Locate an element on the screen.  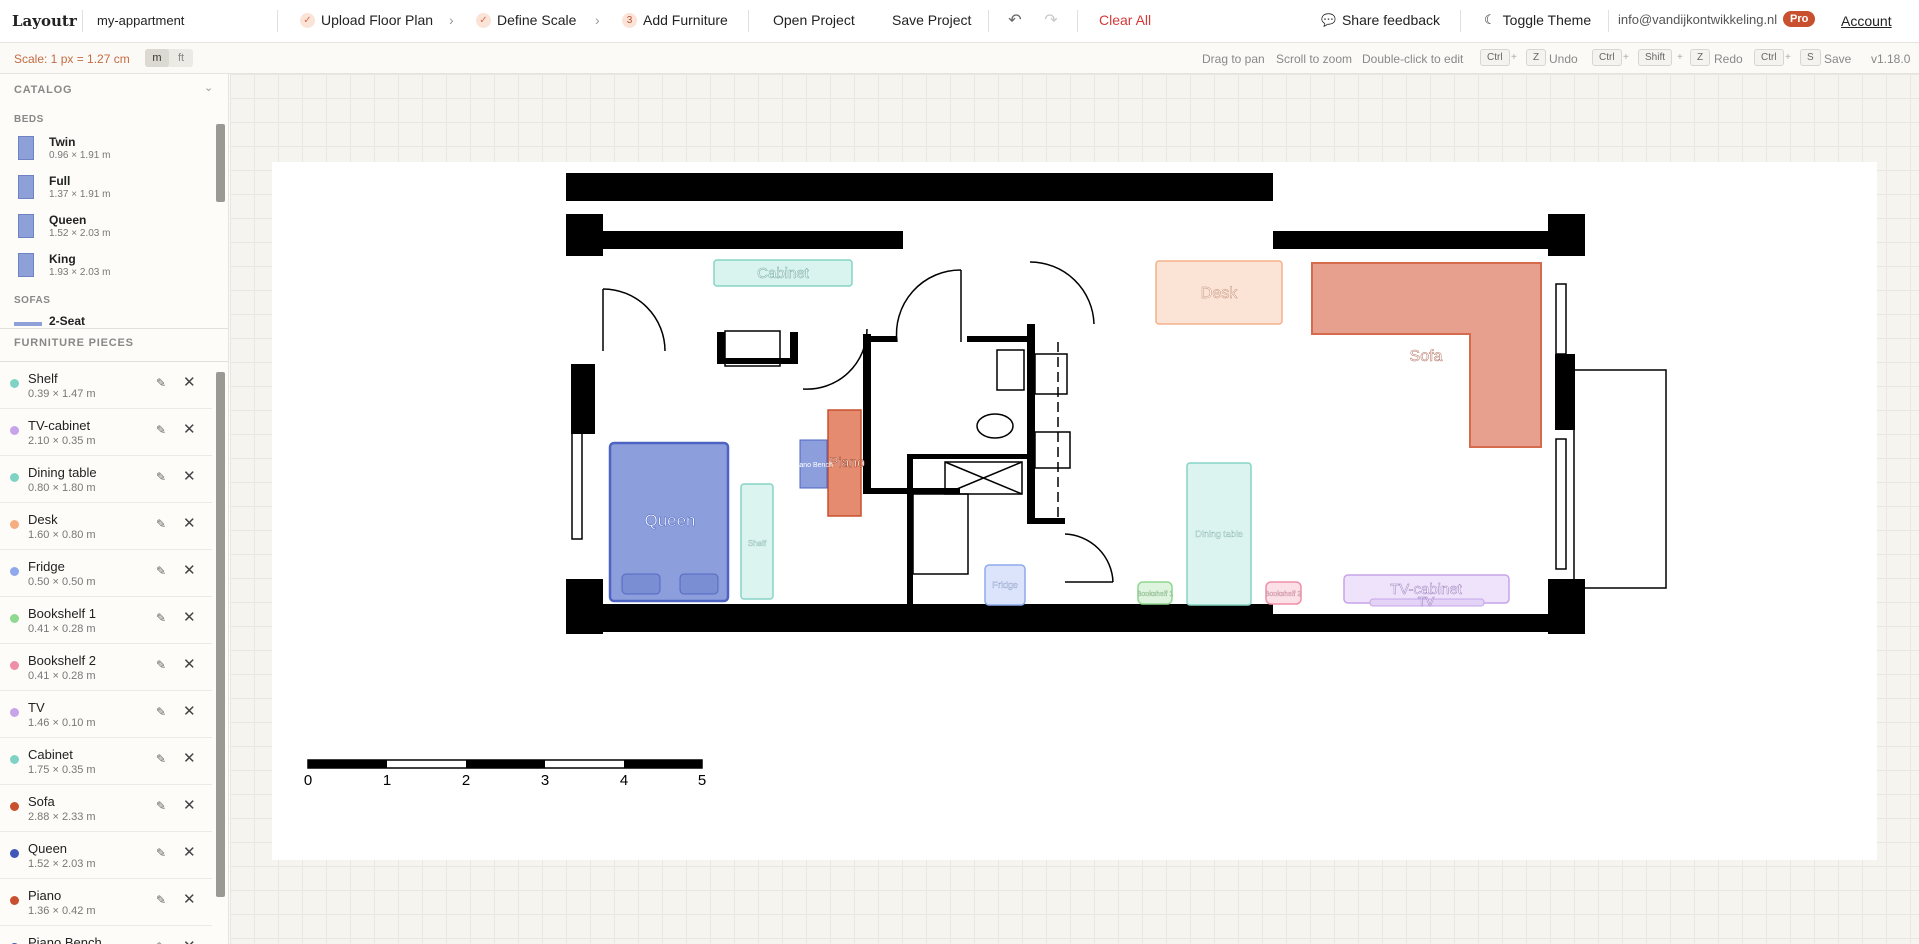
divider is located at coordinates (1608, 21).